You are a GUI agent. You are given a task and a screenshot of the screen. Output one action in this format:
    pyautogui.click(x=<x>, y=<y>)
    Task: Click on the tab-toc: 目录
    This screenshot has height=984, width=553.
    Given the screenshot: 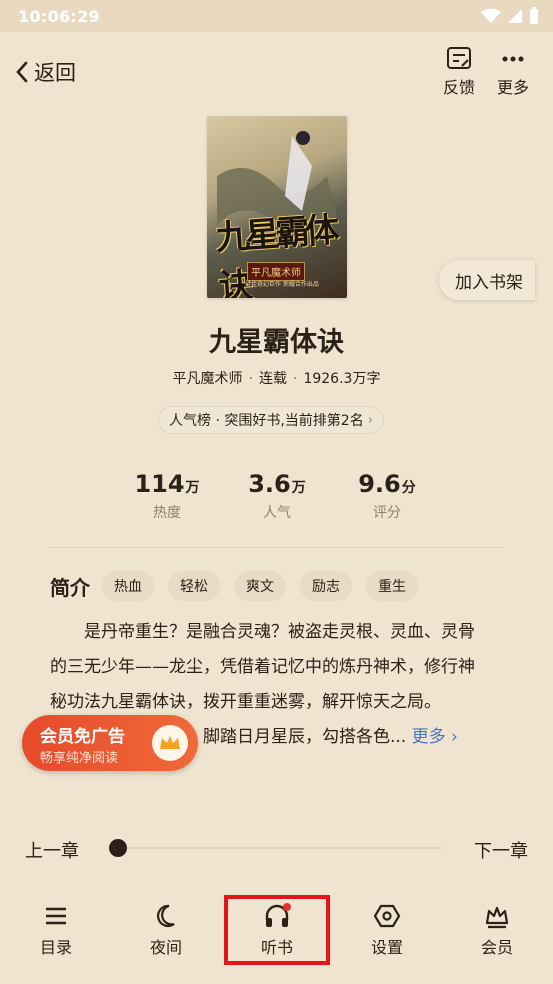 What is the action you would take?
    pyautogui.click(x=56, y=930)
    